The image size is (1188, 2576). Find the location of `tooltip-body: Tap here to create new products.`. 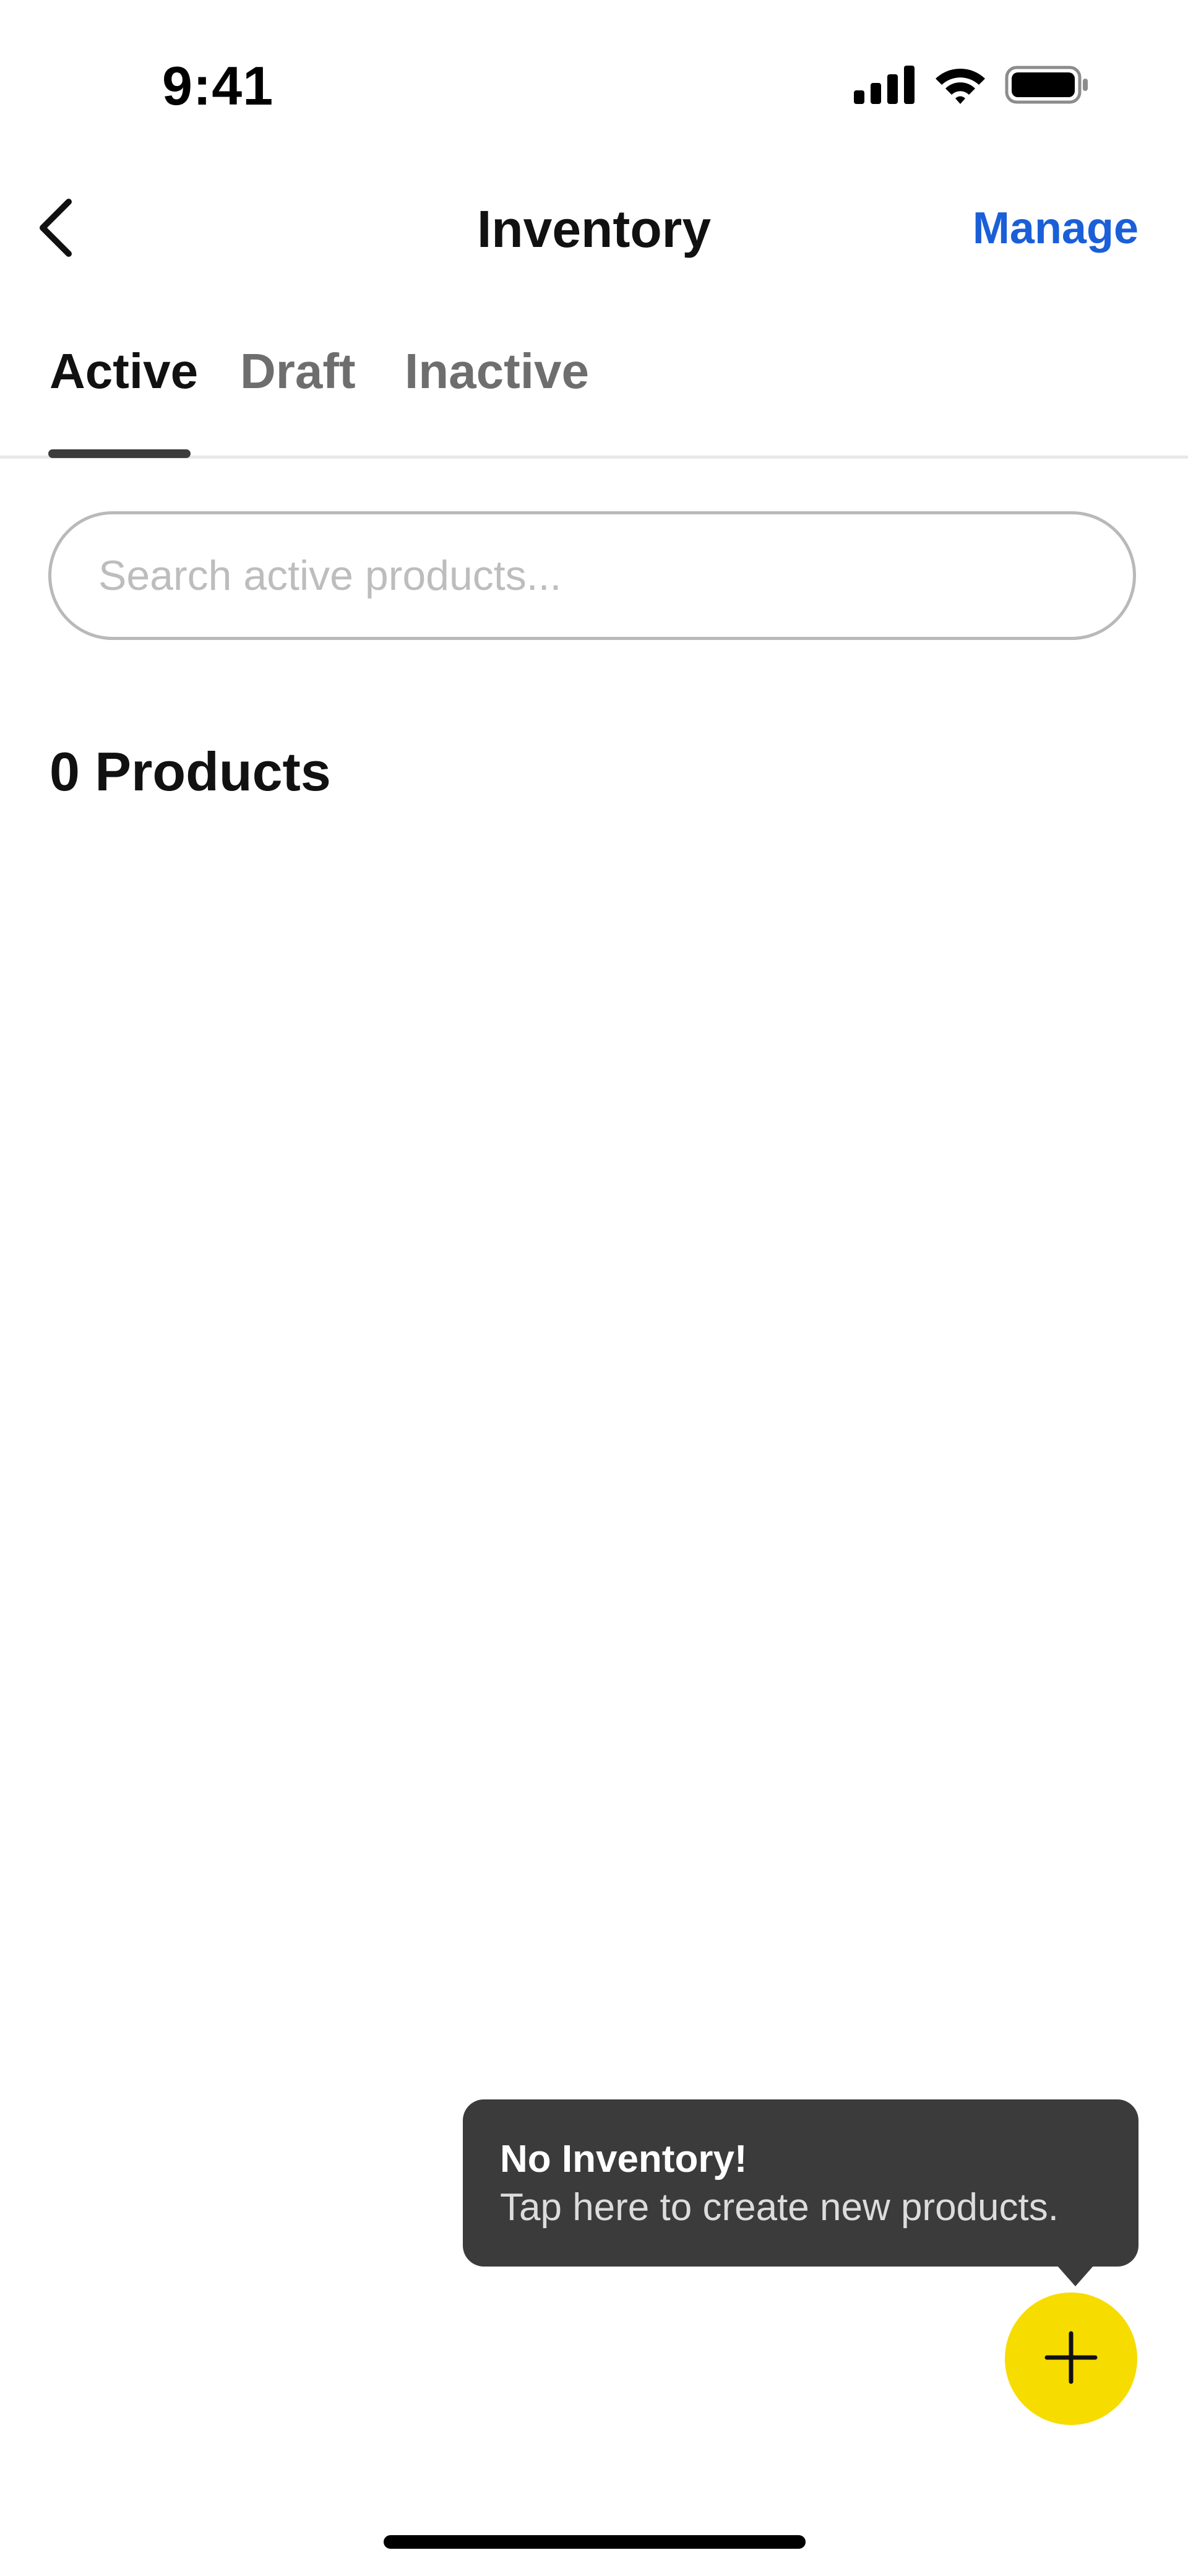

tooltip-body: Tap here to create new products. is located at coordinates (779, 2207).